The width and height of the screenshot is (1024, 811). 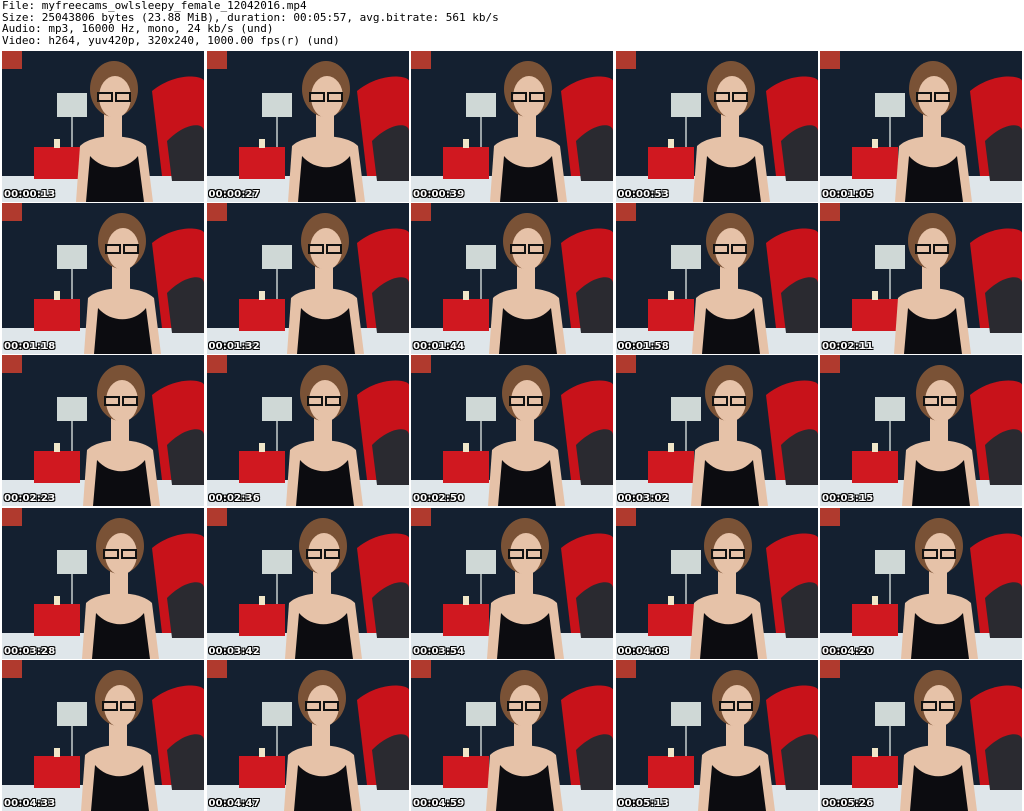 What do you see at coordinates (307, 431) in the screenshot?
I see `video-frame-thumbnail: 00:02:36` at bounding box center [307, 431].